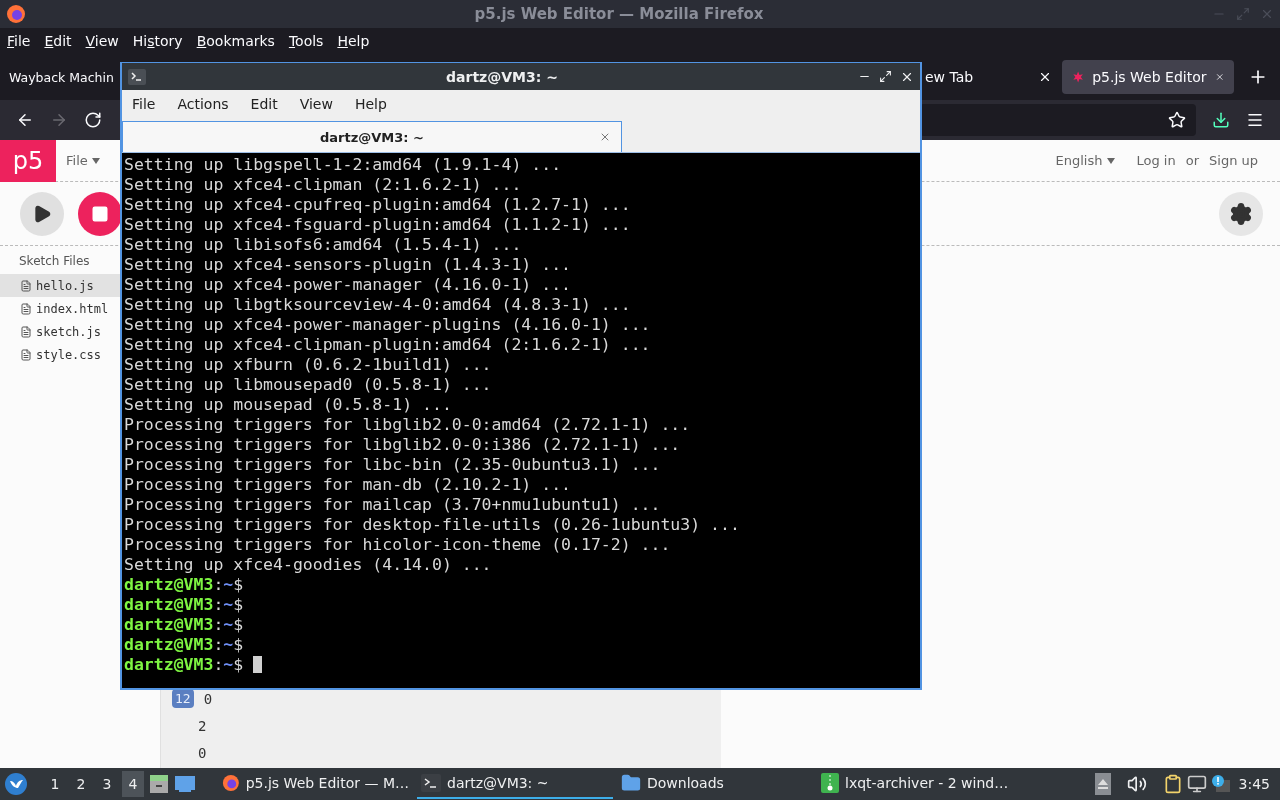 The image size is (1280, 800). I want to click on taskbar-task: dartz@VM3: ~, so click(515, 784).